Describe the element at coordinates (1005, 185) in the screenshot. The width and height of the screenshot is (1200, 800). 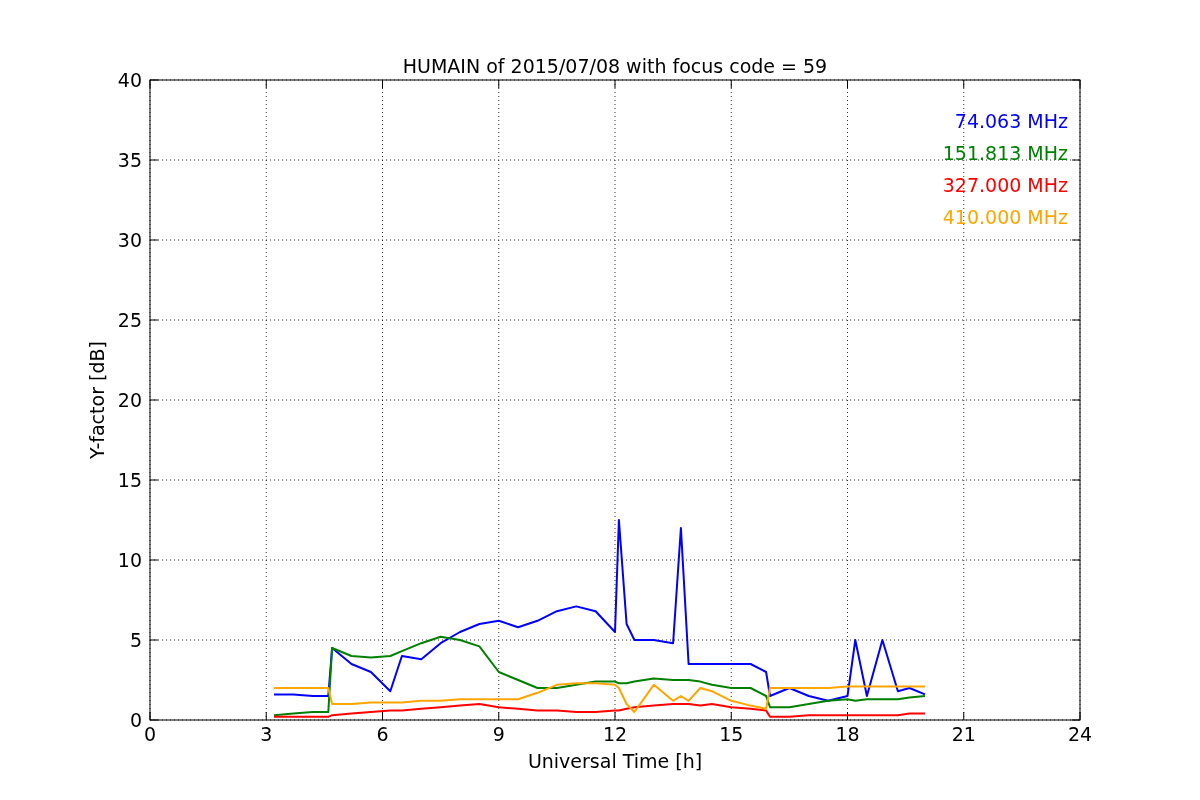
I see `legend-label: 327.000 MHz` at that location.